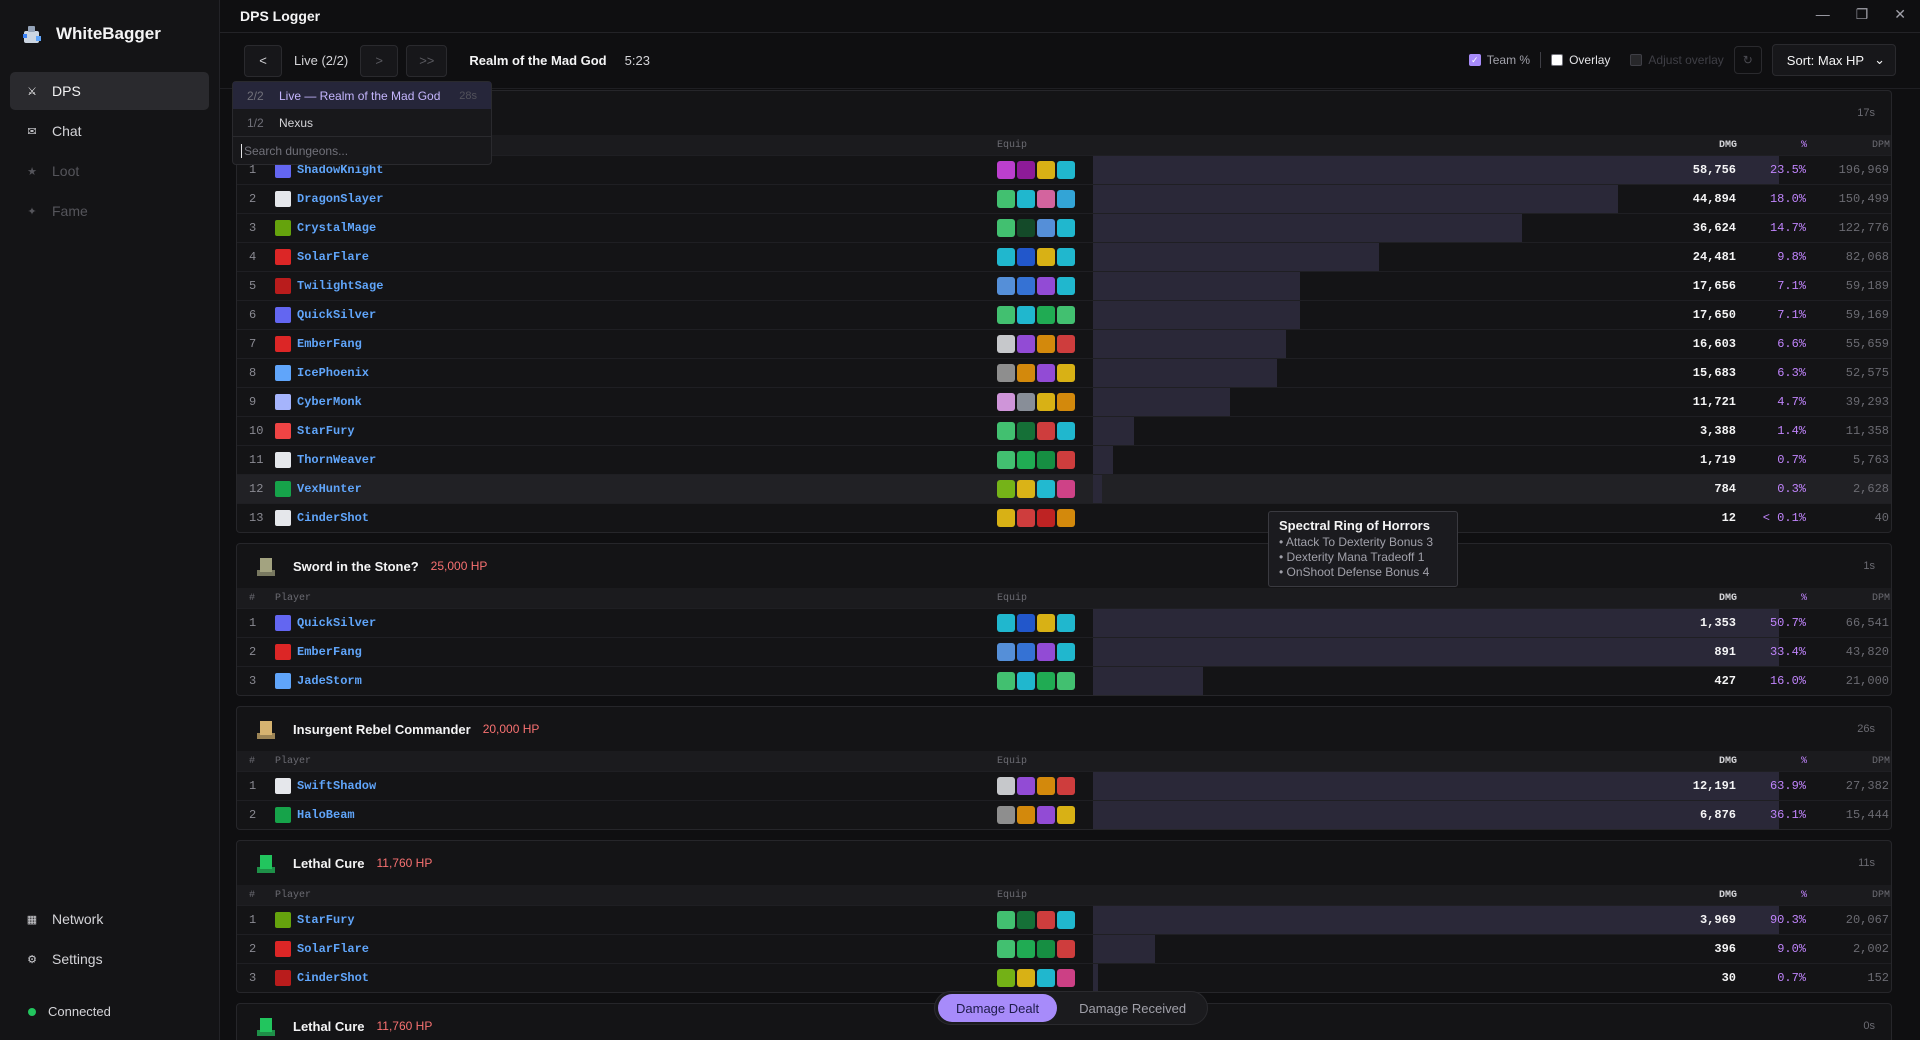  What do you see at coordinates (329, 489) in the screenshot?
I see `player-name: VexHunter` at bounding box center [329, 489].